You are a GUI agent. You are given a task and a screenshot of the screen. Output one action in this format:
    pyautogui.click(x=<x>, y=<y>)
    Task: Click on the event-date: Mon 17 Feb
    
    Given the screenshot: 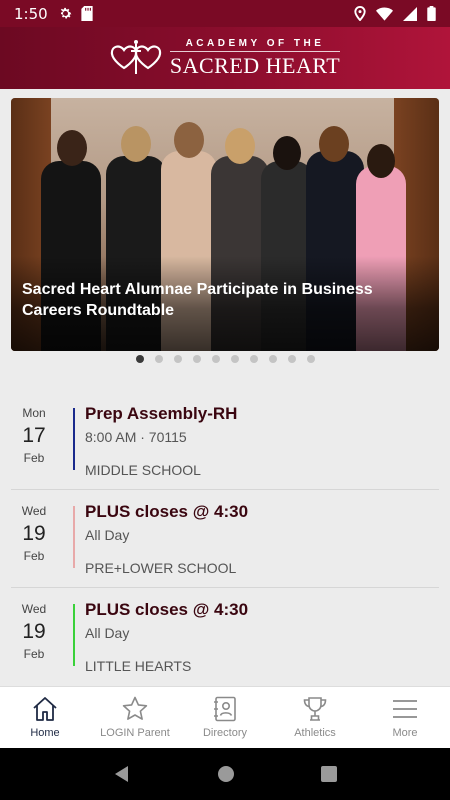 What is the action you would take?
    pyautogui.click(x=34, y=435)
    